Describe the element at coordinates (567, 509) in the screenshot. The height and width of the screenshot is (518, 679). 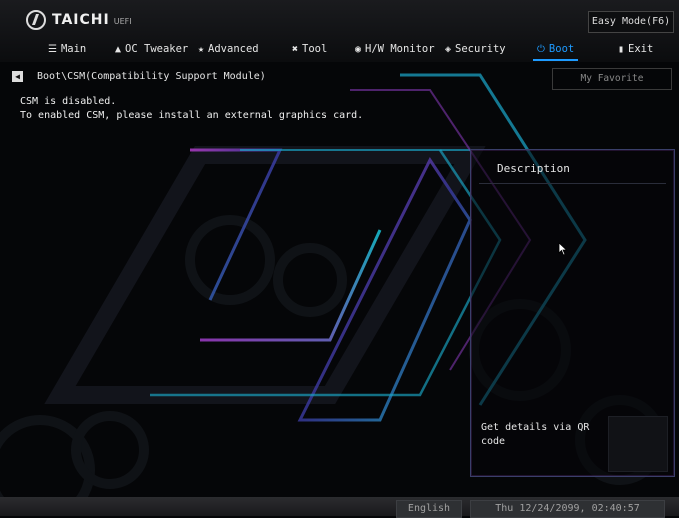
I see `datetime-display: Thu 12/24/2099, 02:40:57` at that location.